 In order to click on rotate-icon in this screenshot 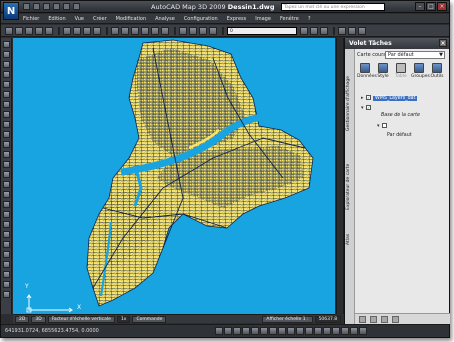, I will do `click(6, 294)`.